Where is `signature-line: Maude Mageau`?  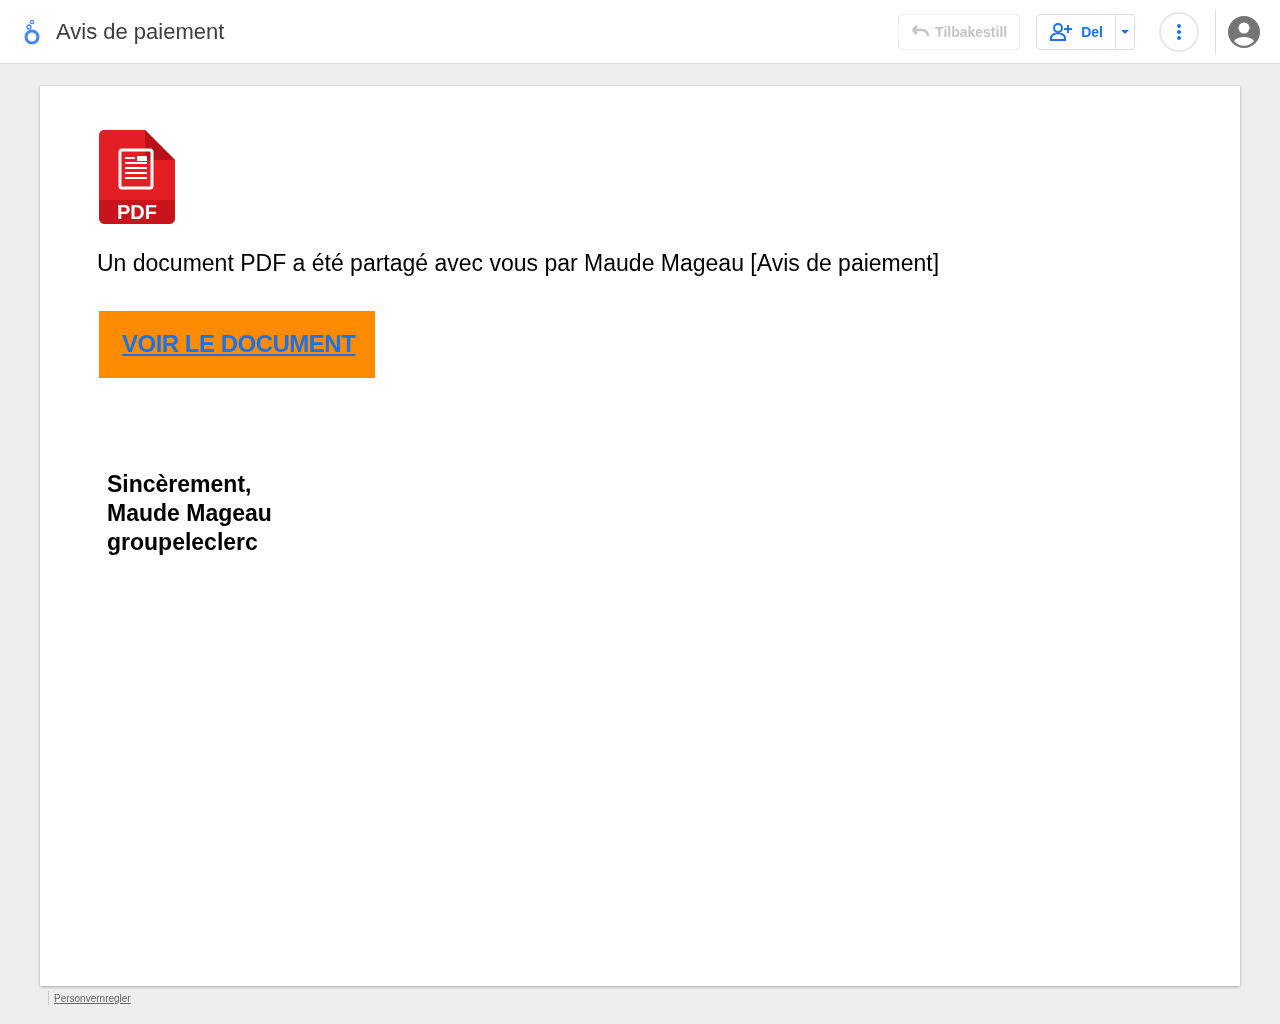
signature-line: Maude Mageau is located at coordinates (190, 513).